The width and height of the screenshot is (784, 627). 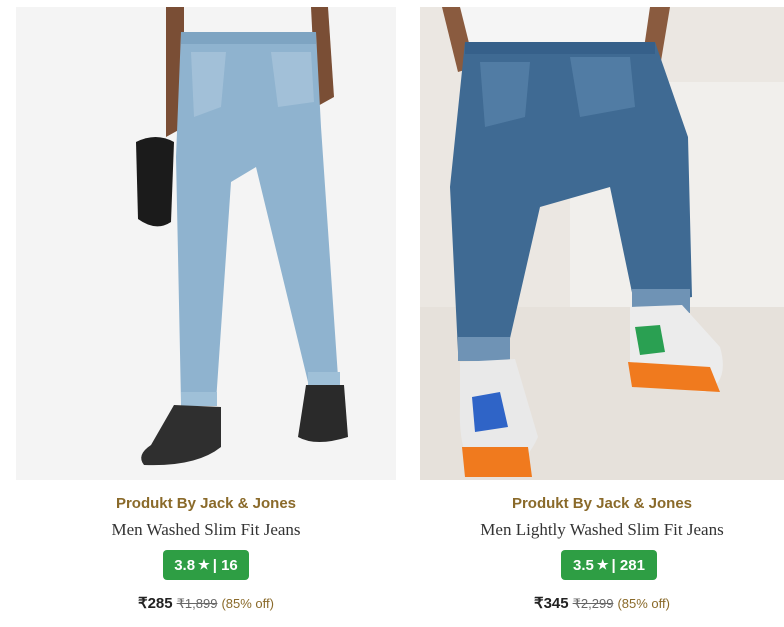 I want to click on price-row: ₹285 ₹1,899 (85% off), so click(x=206, y=603).